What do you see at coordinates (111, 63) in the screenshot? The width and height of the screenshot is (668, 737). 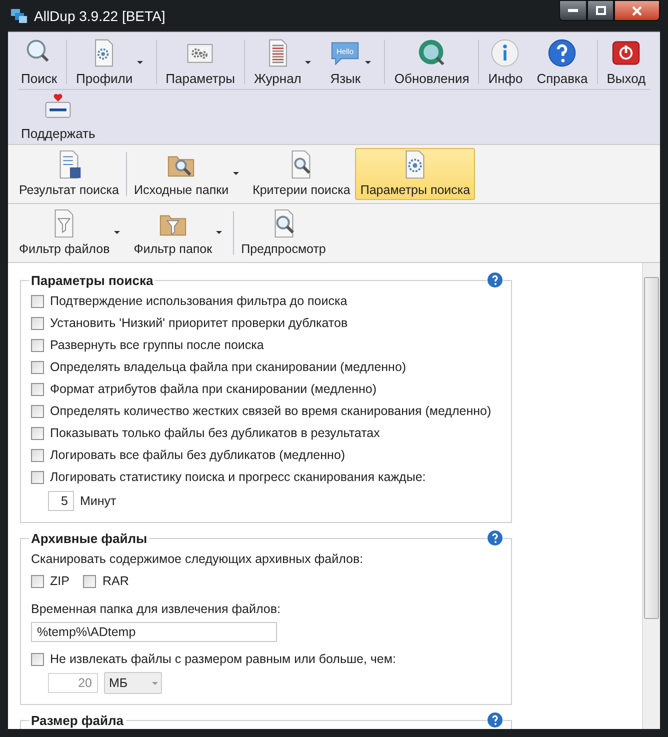 I see `toolbar-button: Профили` at bounding box center [111, 63].